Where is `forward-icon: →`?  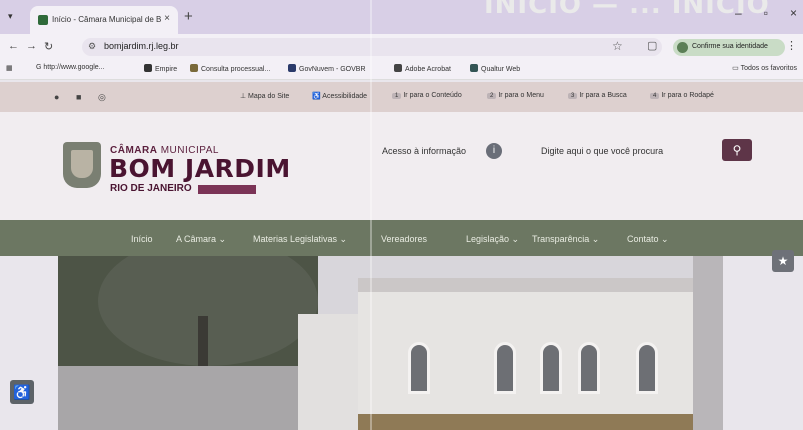
forward-icon: → is located at coordinates (31, 46).